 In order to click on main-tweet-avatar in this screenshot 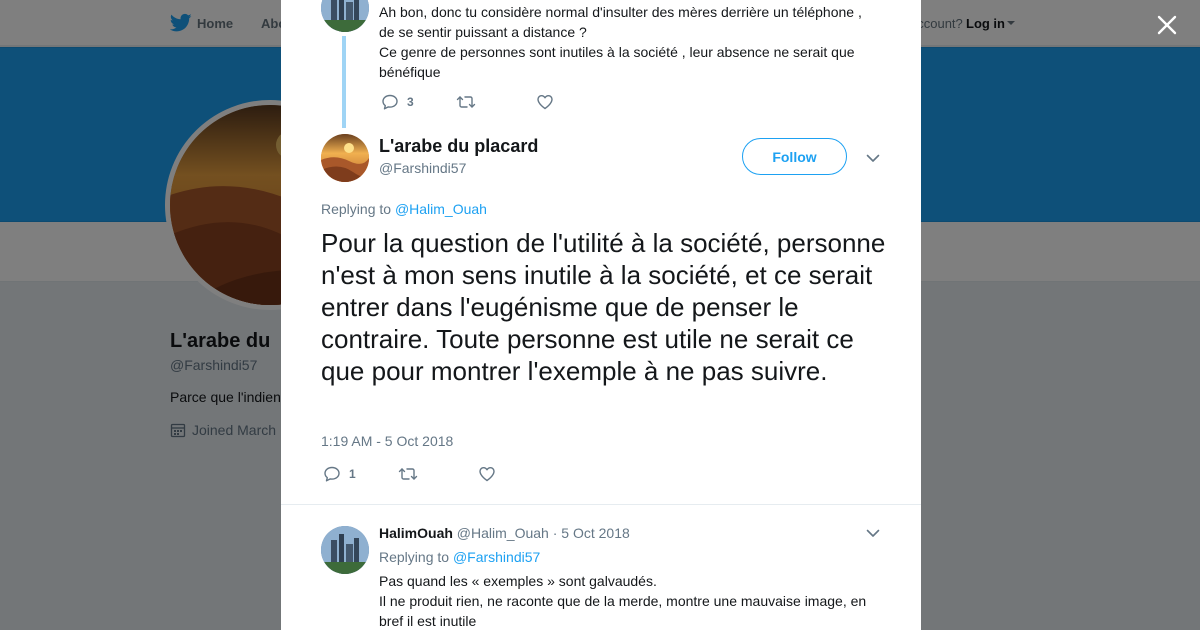, I will do `click(345, 158)`.